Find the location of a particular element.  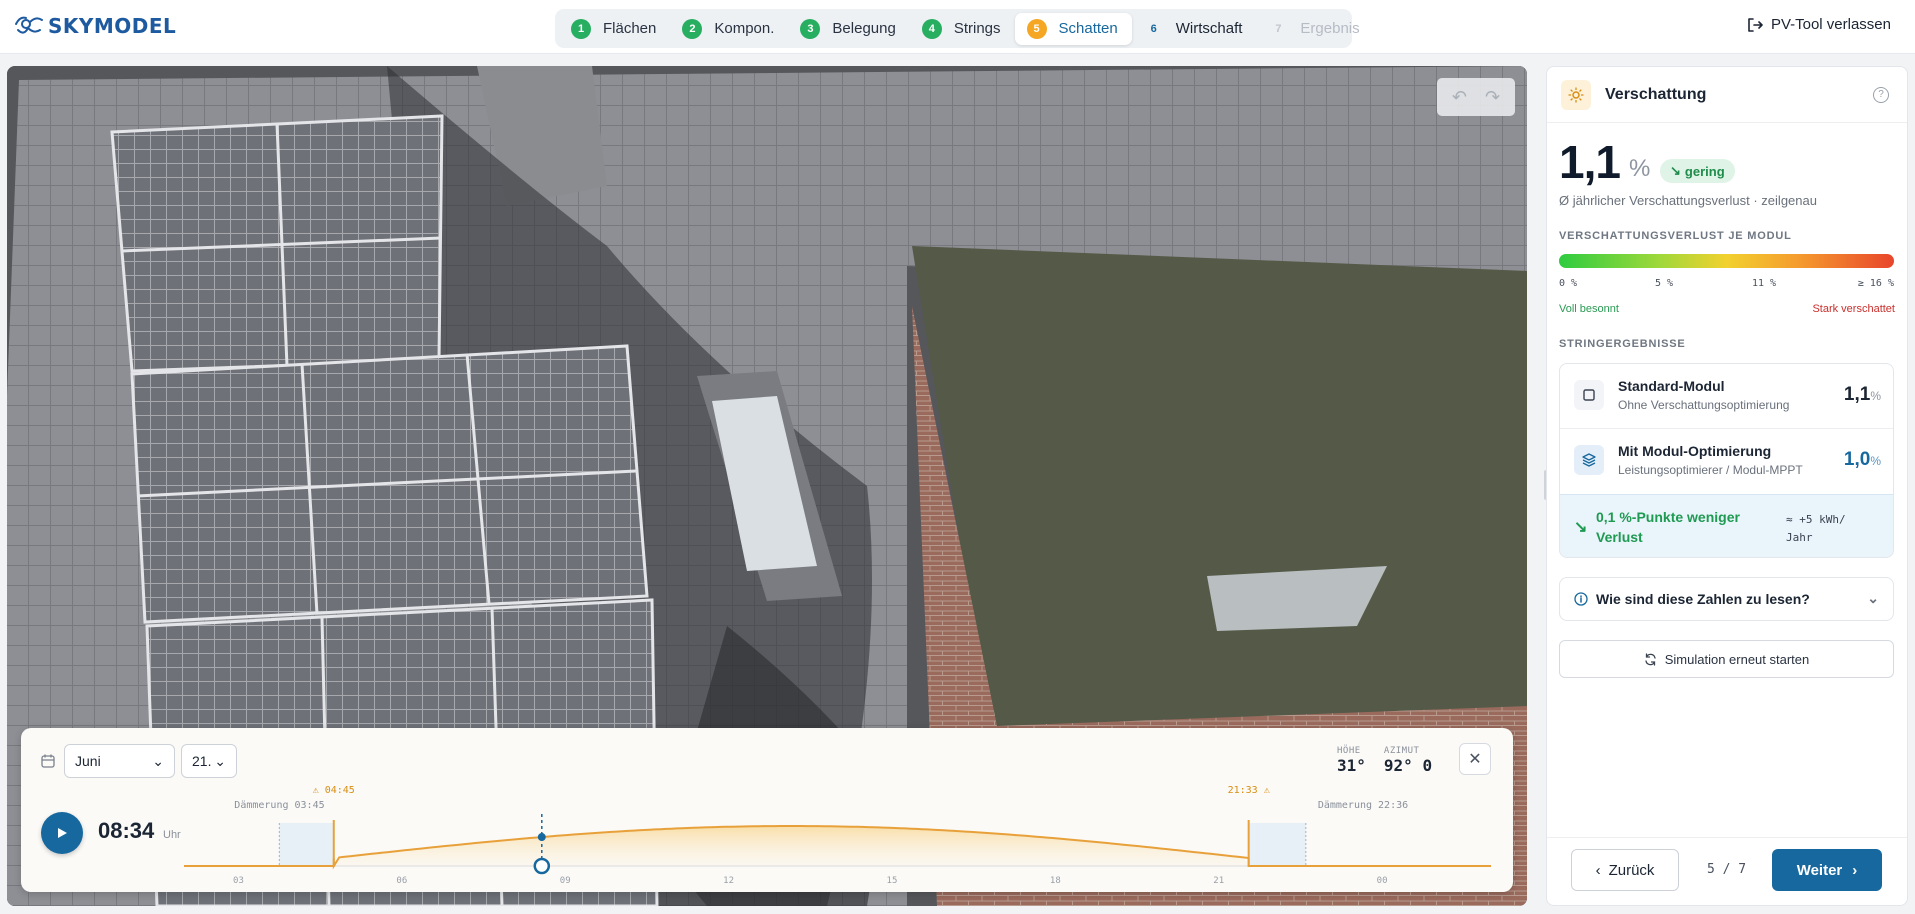

step-flaechen: 1 Flächen is located at coordinates (614, 29).